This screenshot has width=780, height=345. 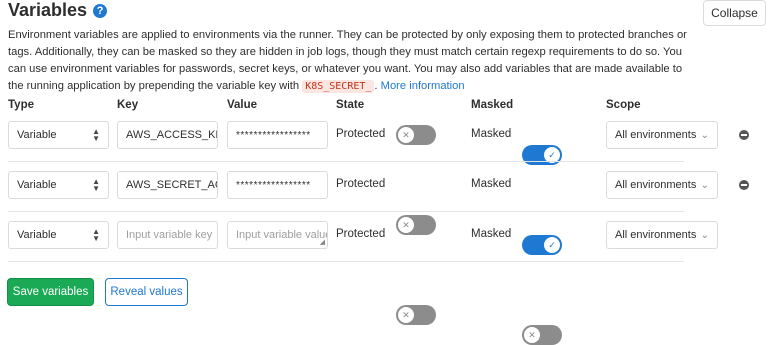 I want to click on variable-value-textarea: Input variable value ◢, so click(x=277, y=235).